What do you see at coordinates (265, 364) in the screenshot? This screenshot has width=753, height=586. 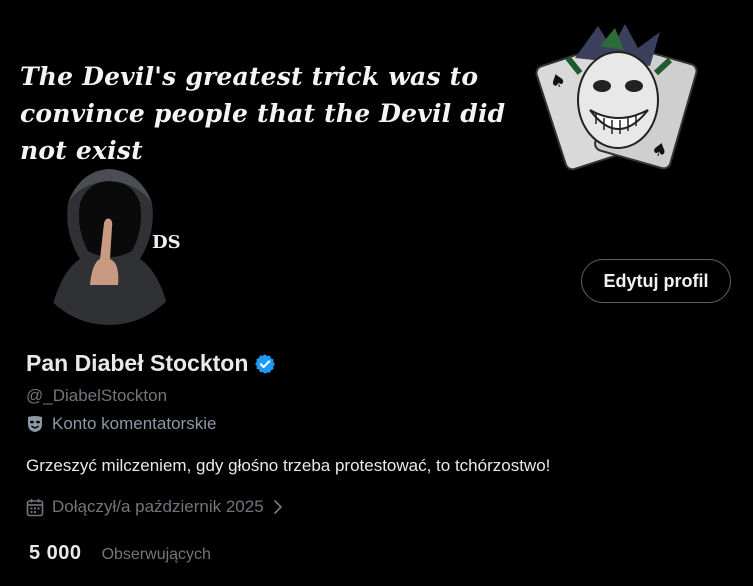 I see `verified-badge-icon` at bounding box center [265, 364].